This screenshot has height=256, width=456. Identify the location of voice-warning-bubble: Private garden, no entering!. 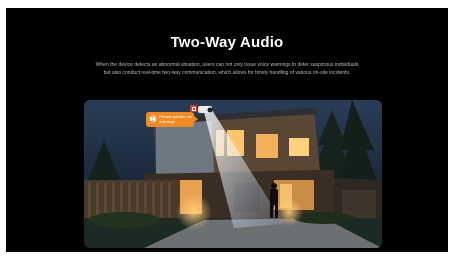
(172, 119).